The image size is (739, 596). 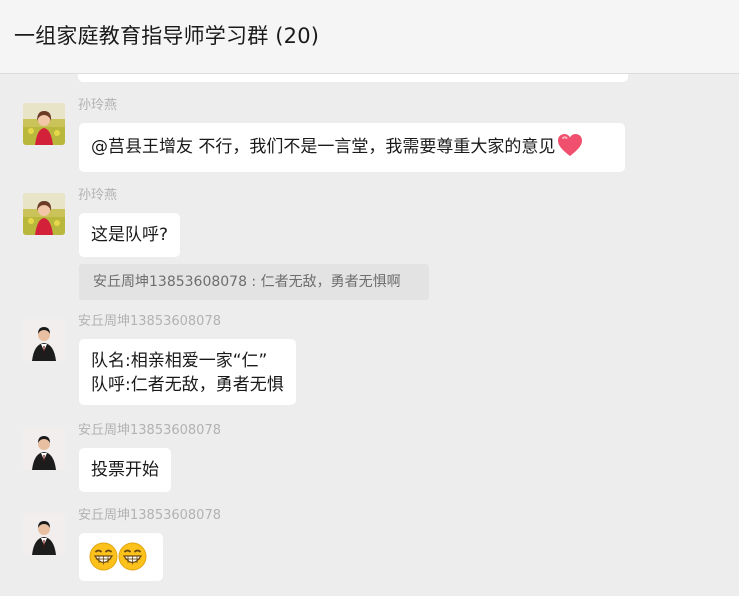 What do you see at coordinates (323, 147) in the screenshot?
I see `message-text: @莒县王增友 不行，我们不是一言堂，我需要尊重大家的意见` at bounding box center [323, 147].